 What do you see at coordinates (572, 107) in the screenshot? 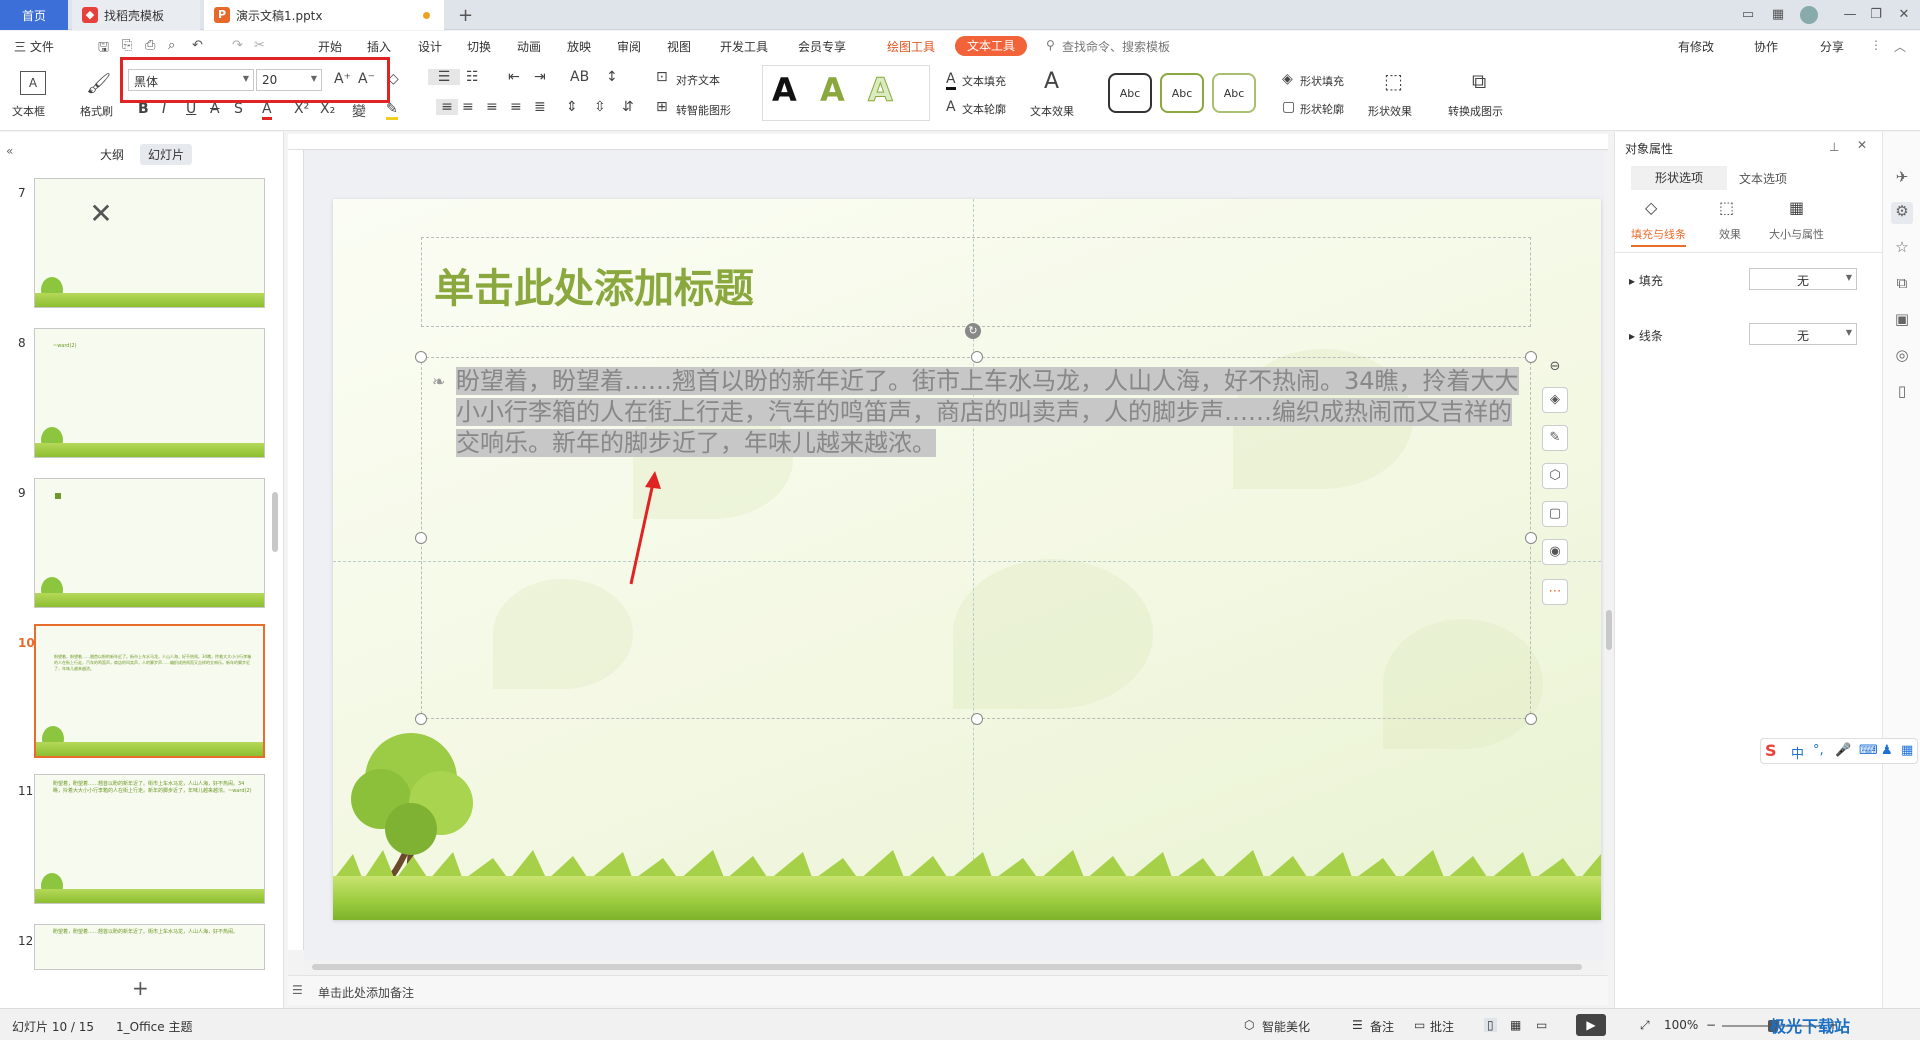
I see `line-spacing-icon: ⇕` at bounding box center [572, 107].